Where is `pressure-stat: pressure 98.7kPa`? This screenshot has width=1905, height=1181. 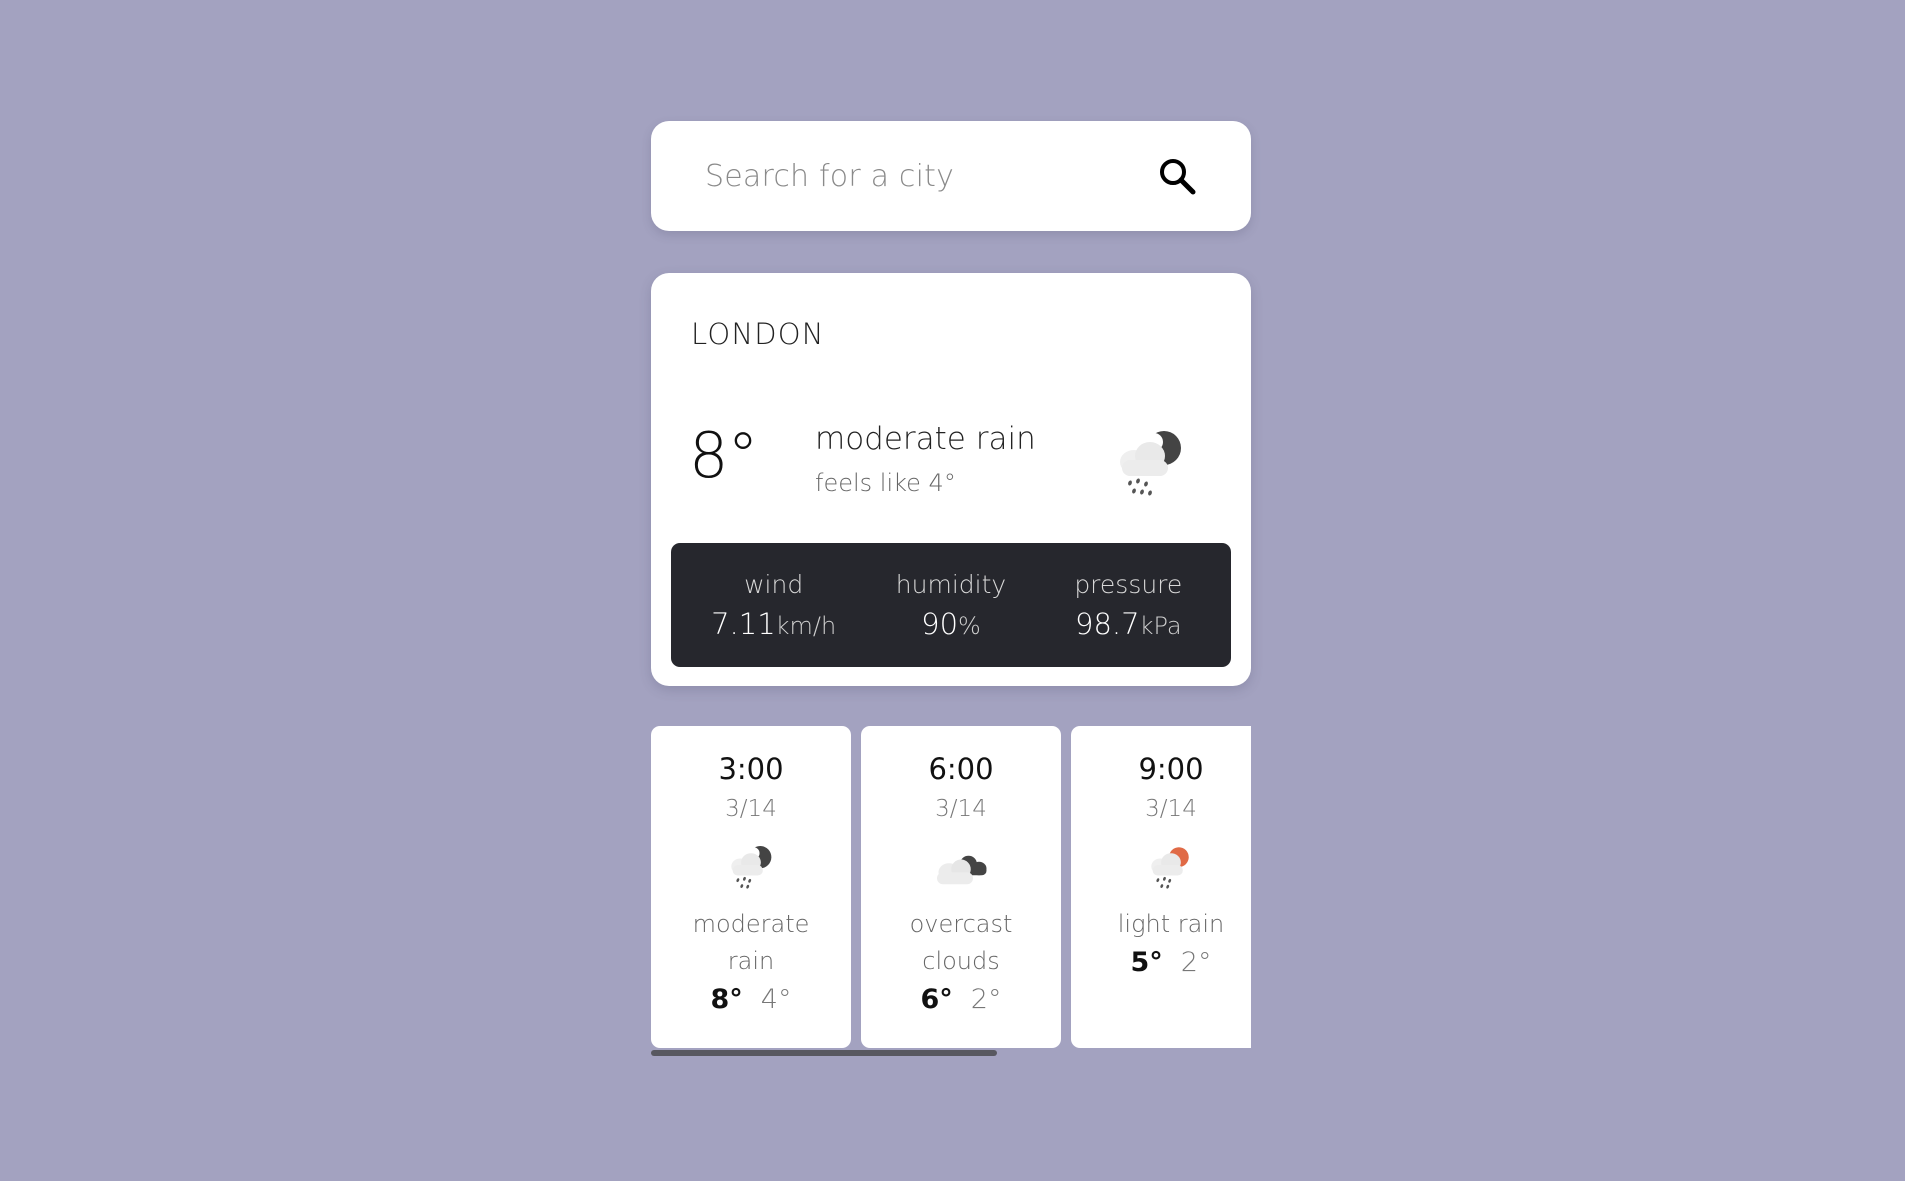 pressure-stat: pressure 98.7kPa is located at coordinates (1128, 605).